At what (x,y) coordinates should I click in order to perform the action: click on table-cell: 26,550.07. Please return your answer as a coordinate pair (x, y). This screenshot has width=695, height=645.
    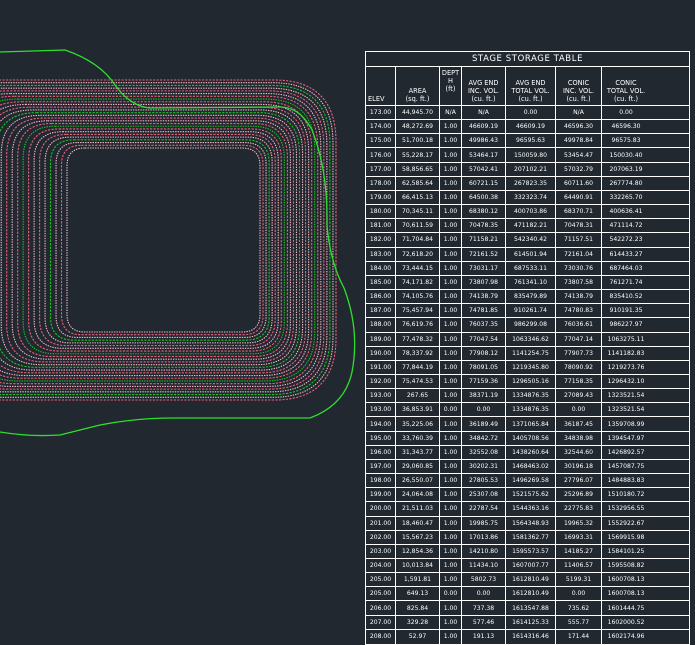
    Looking at the image, I should click on (418, 481).